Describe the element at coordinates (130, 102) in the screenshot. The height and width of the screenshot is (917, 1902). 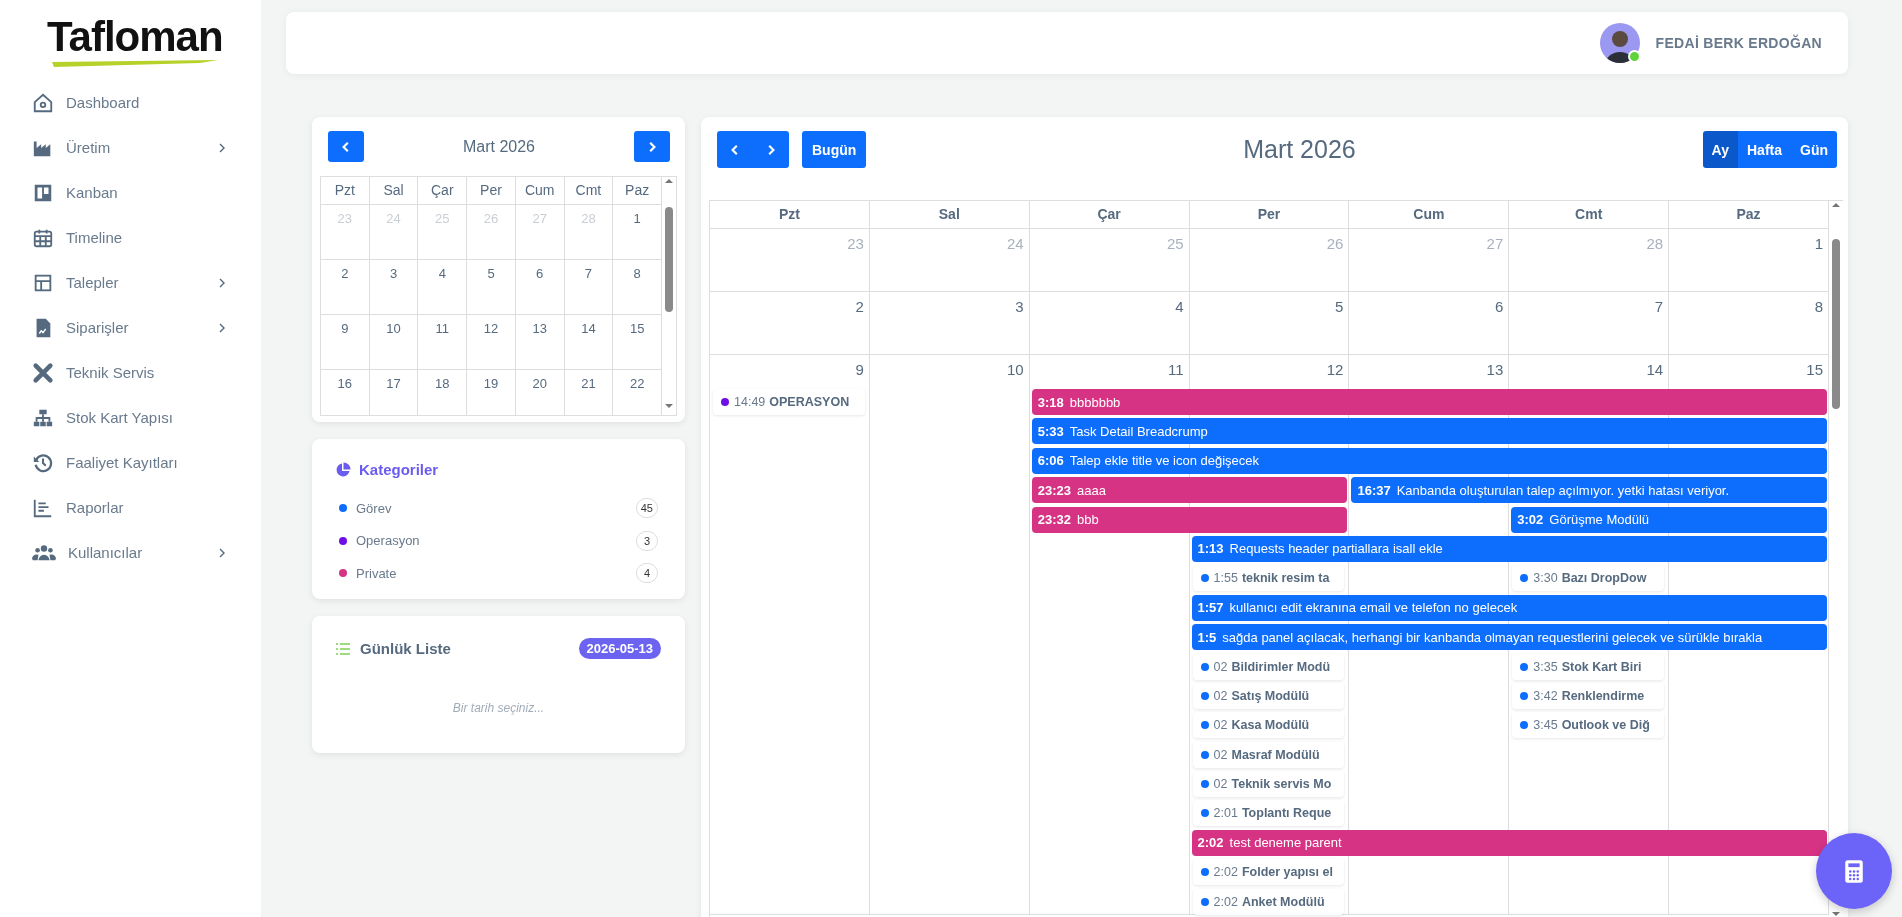
I see `menu-item: Dashboard` at that location.